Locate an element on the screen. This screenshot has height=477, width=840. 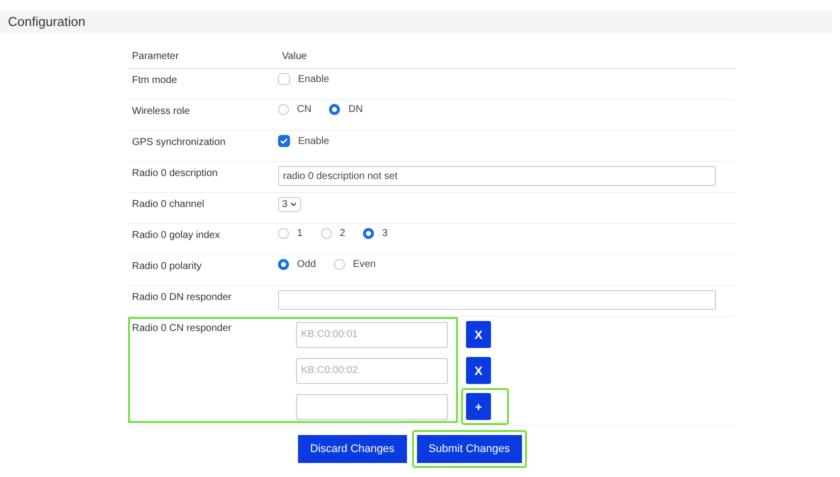
checkmark-icon is located at coordinates (284, 141).